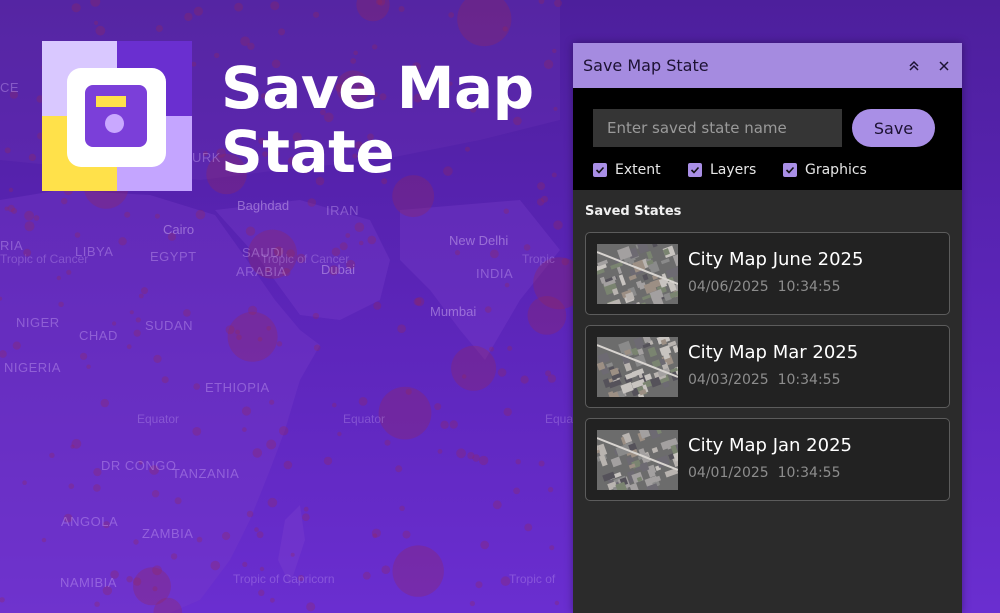  Describe the element at coordinates (773, 352) in the screenshot. I see `state-name: City Map Mar 2025` at that location.